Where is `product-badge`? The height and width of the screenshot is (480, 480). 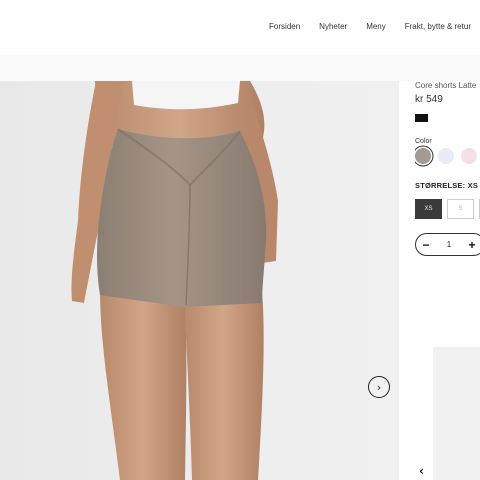 product-badge is located at coordinates (421, 118).